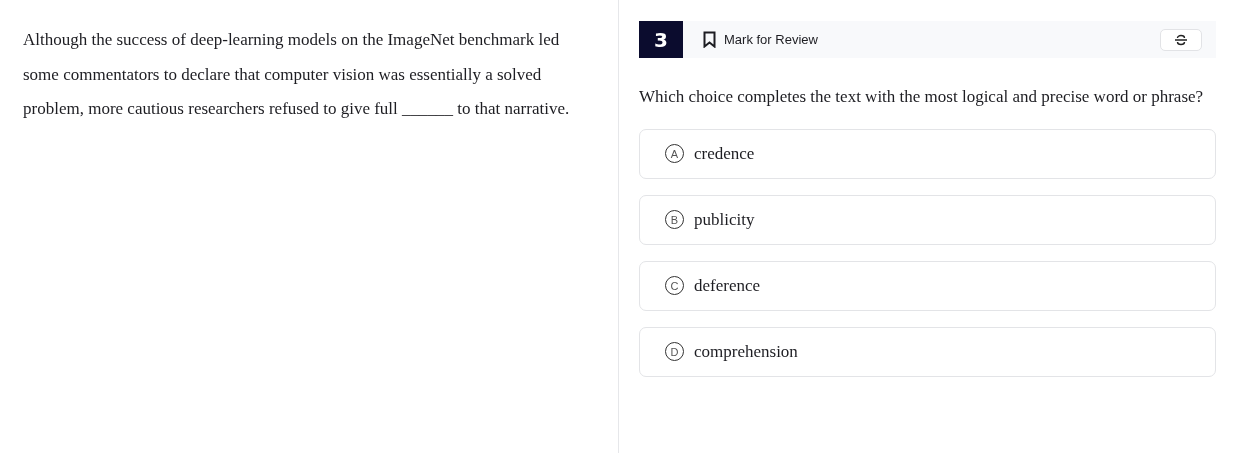  What do you see at coordinates (927, 351) in the screenshot?
I see `answer-choice: D comprehension` at bounding box center [927, 351].